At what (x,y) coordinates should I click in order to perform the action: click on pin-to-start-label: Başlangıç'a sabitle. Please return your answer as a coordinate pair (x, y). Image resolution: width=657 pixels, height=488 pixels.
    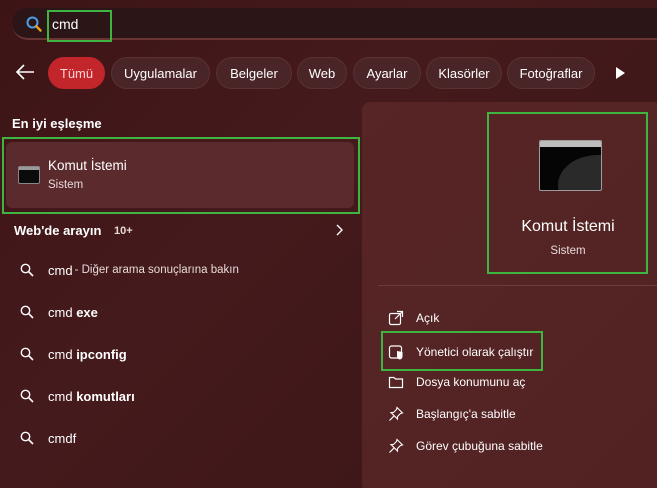
    Looking at the image, I should click on (466, 414).